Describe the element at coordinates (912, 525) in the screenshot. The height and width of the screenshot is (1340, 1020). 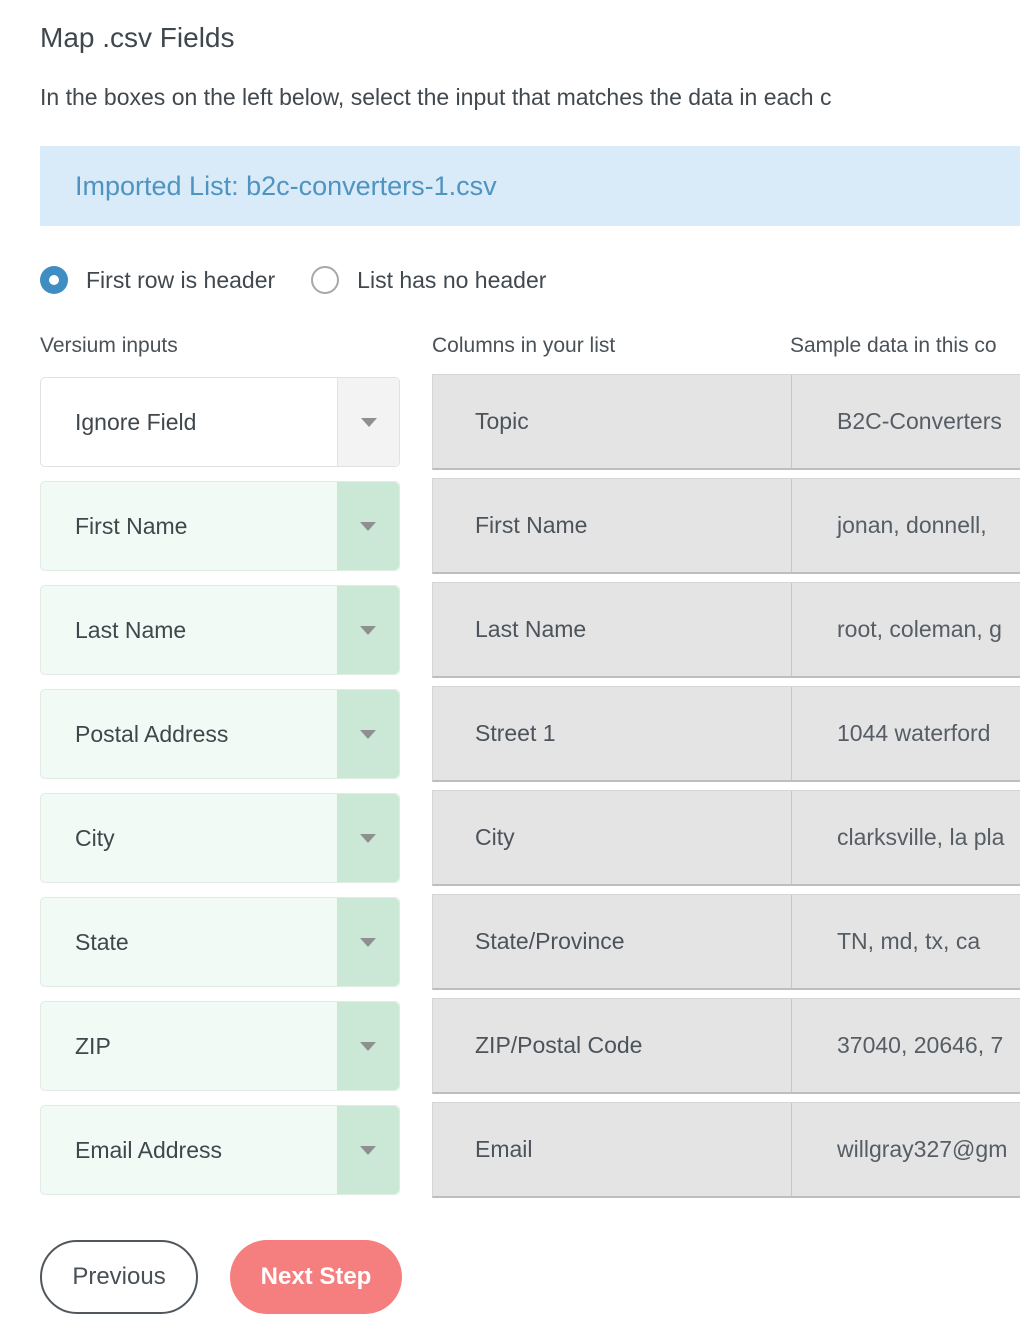
I see `sample-data-cell: jonan, donnell,` at that location.